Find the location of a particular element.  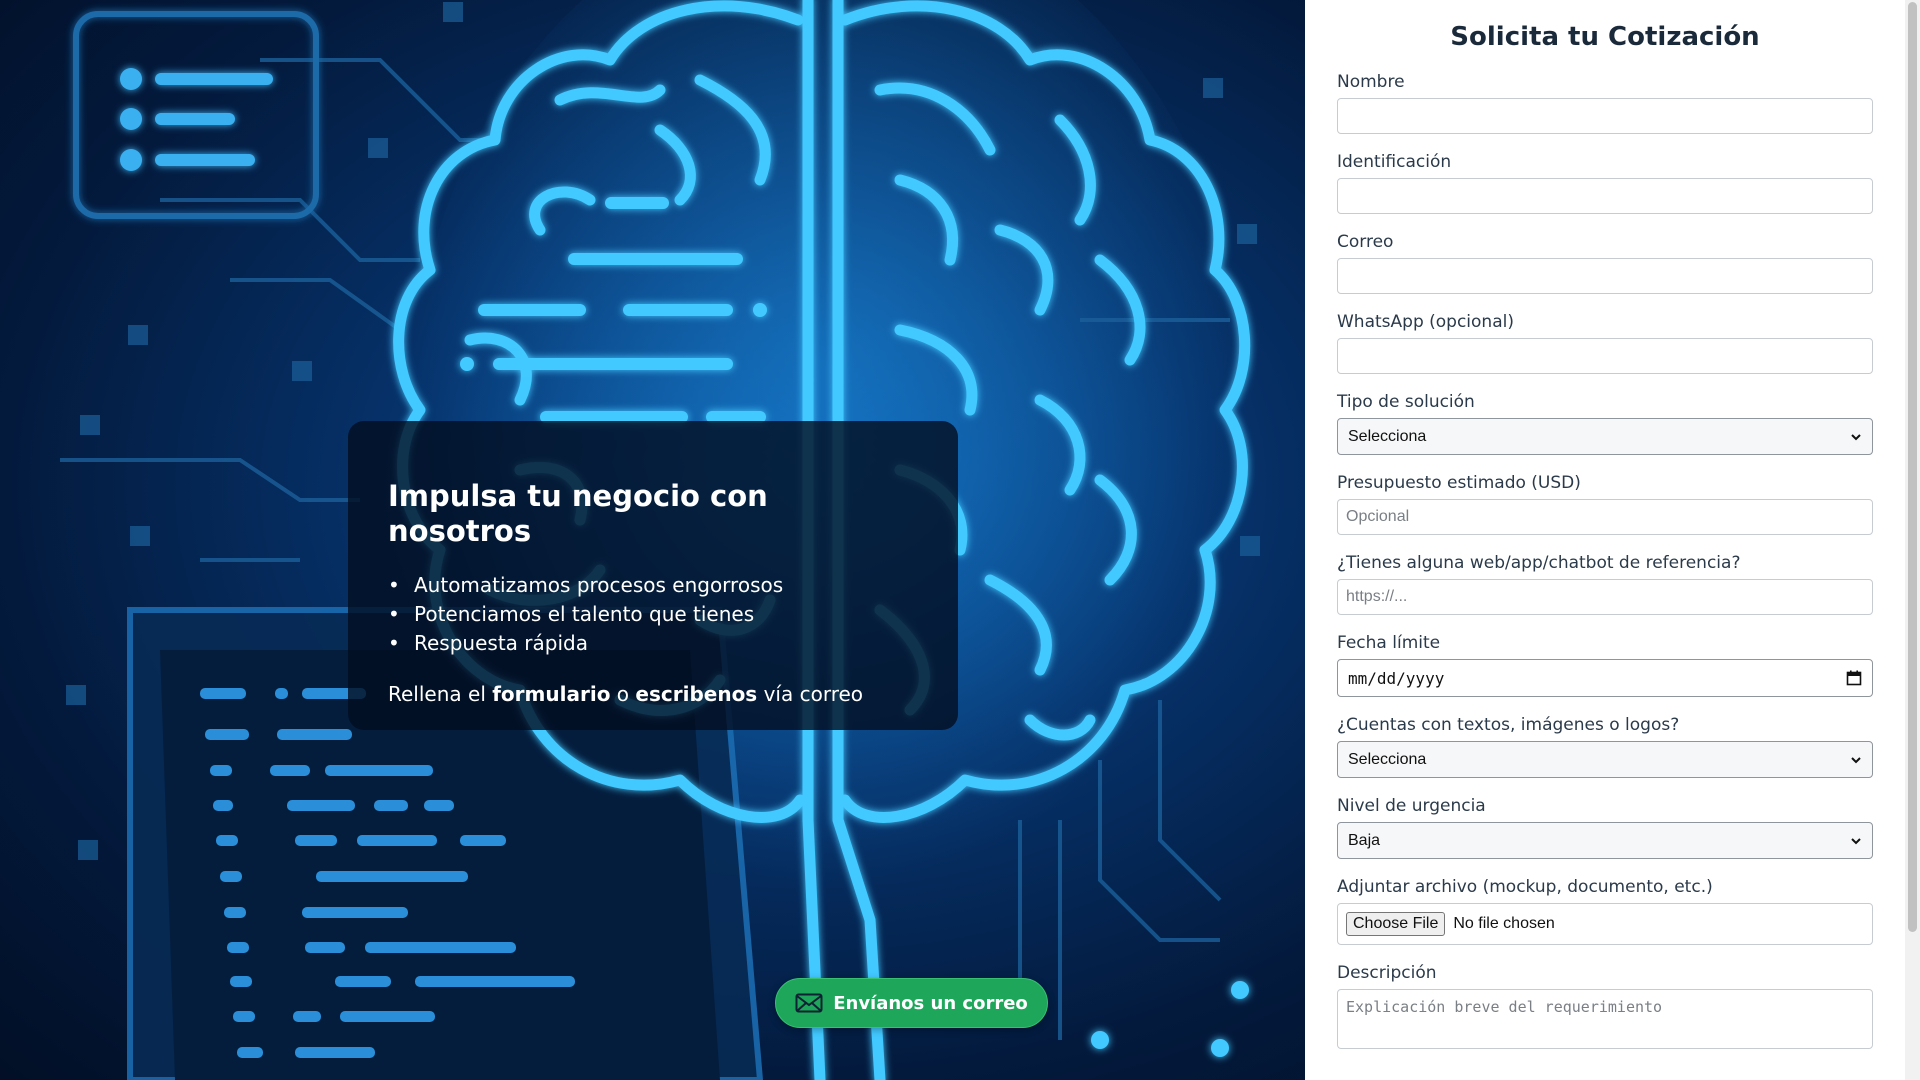

fecha-date-input: mm/dd/yyyy is located at coordinates (1605, 678).